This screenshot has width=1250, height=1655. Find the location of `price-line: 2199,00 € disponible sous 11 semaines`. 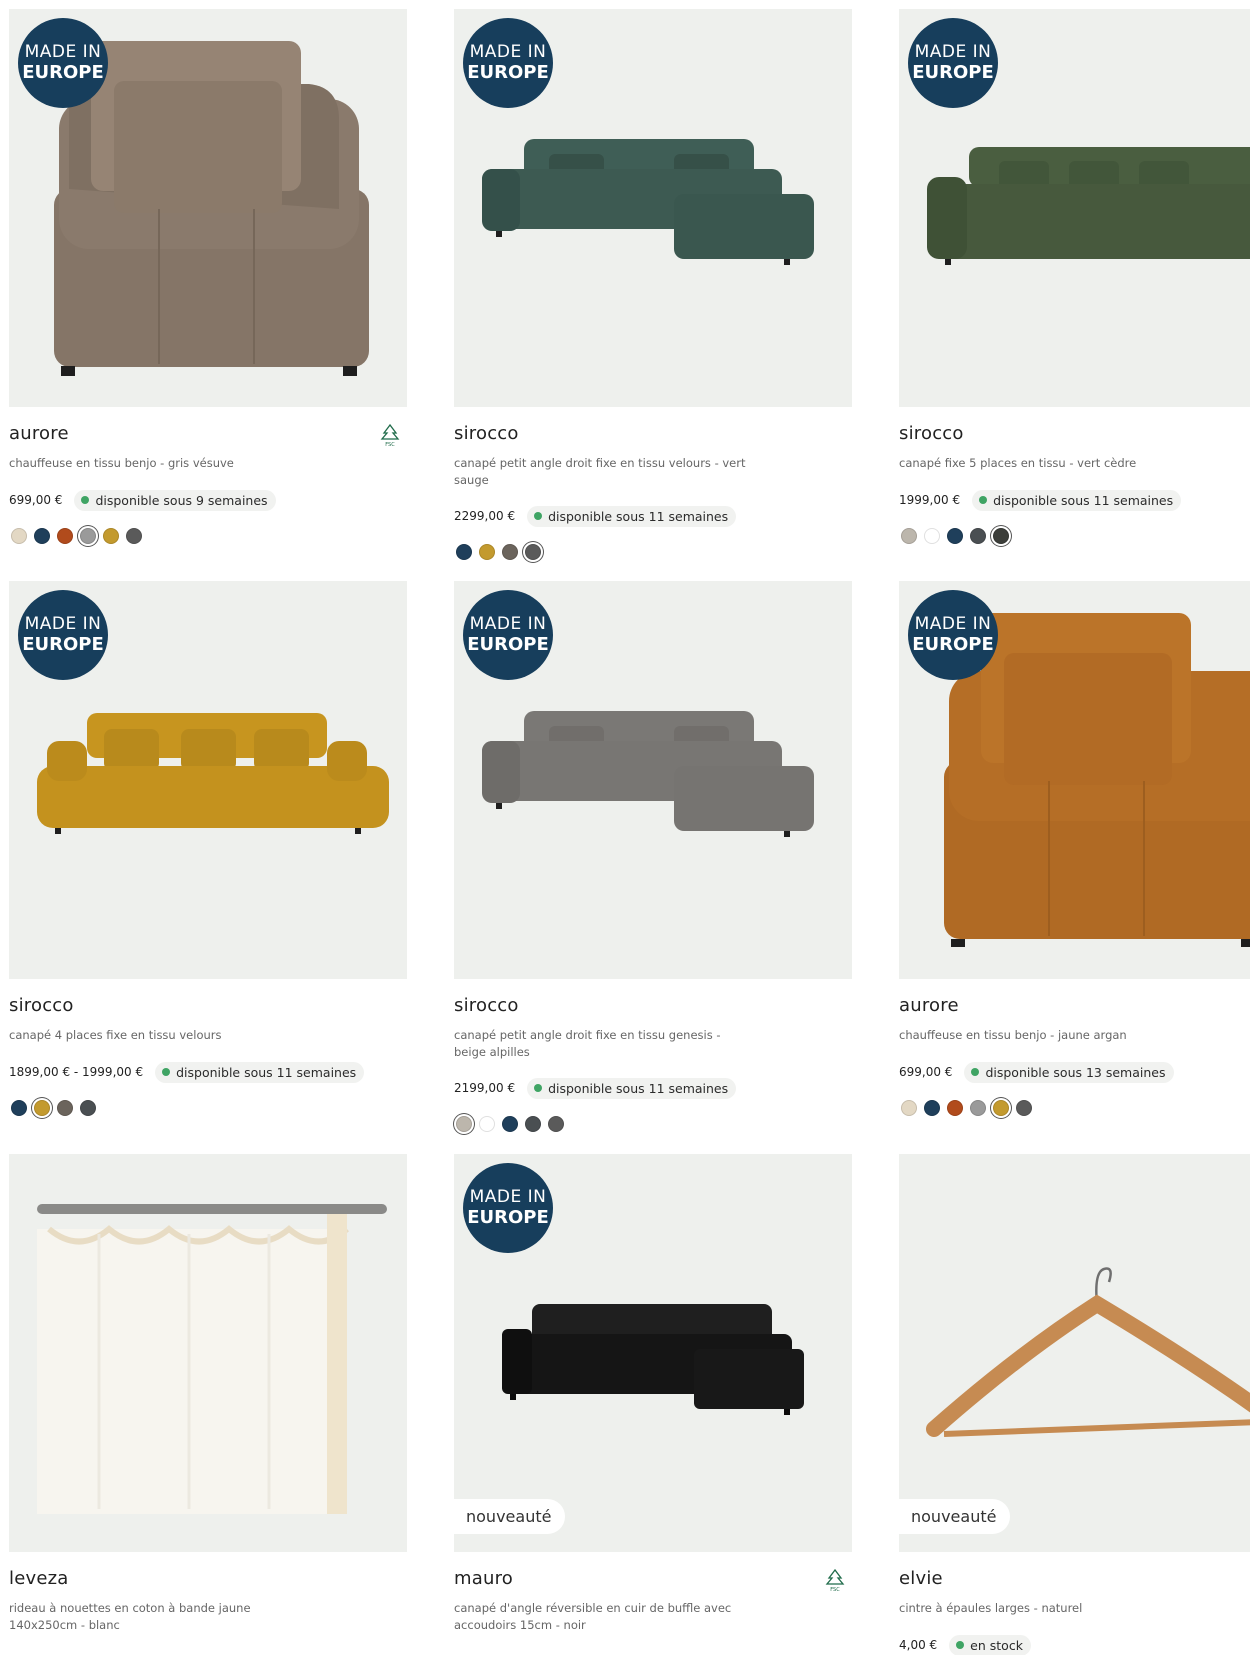

price-line: 2199,00 € disponible sous 11 semaines is located at coordinates (595, 1088).